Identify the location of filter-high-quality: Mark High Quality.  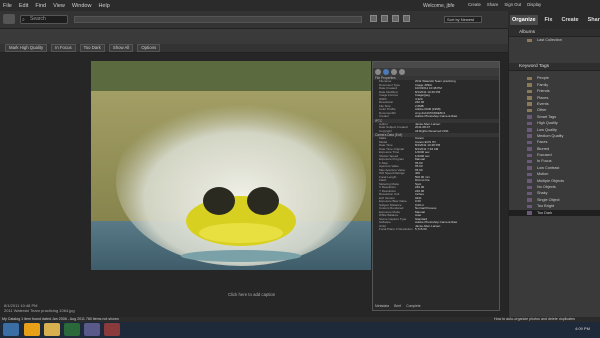
(26, 48).